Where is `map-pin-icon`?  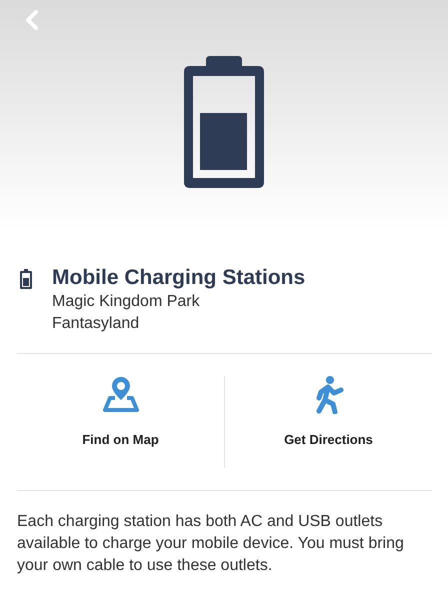 map-pin-icon is located at coordinates (121, 395).